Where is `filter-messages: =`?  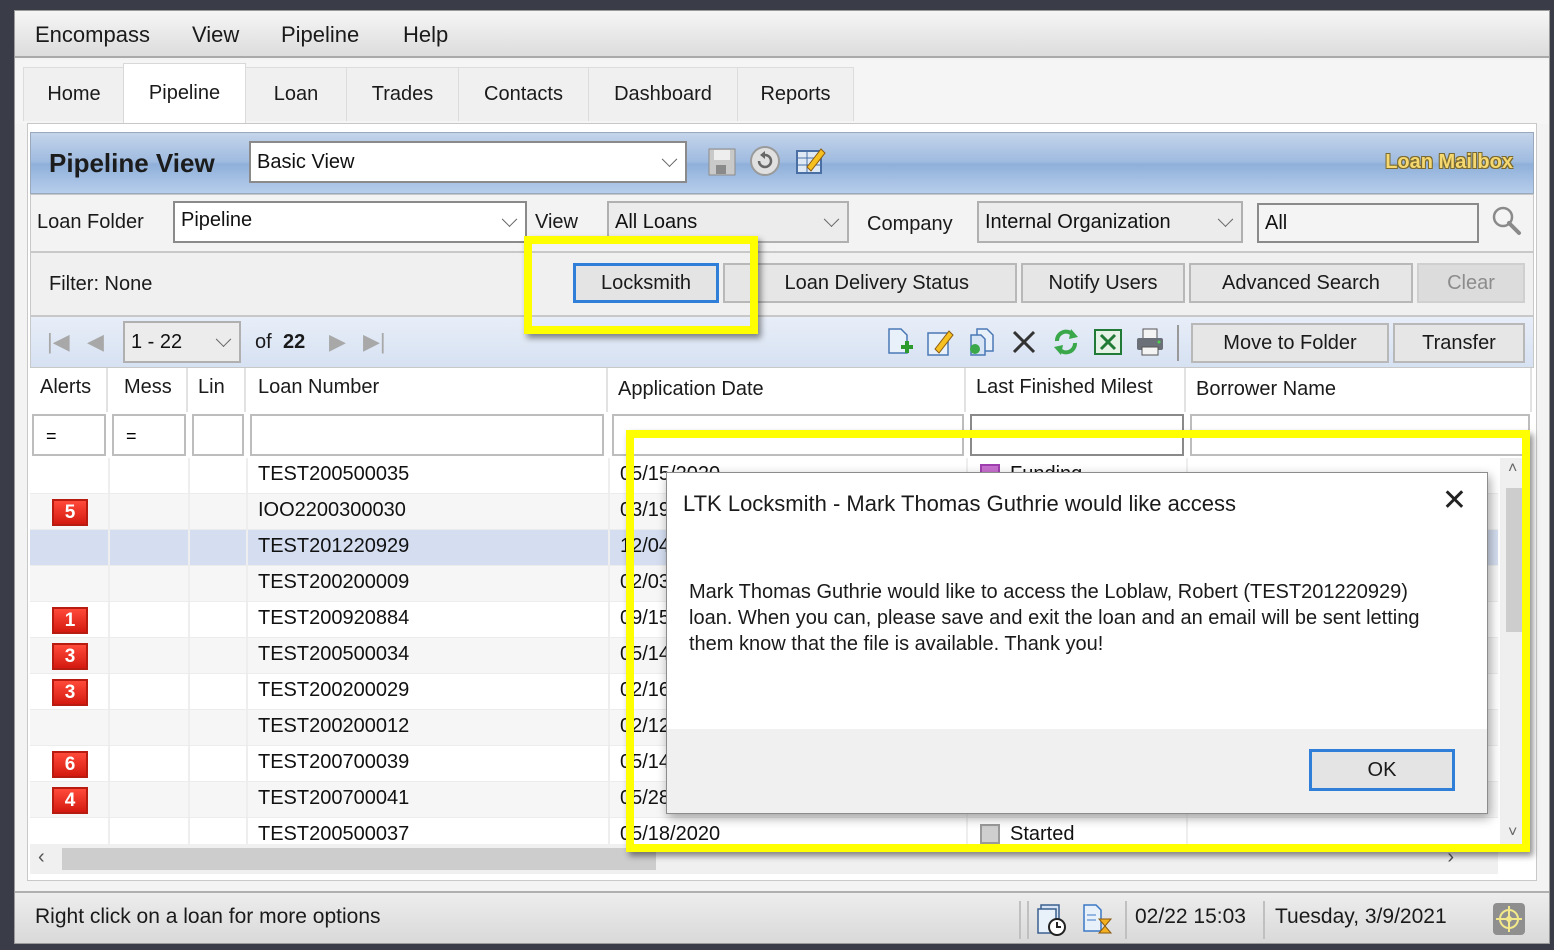 filter-messages: = is located at coordinates (149, 435).